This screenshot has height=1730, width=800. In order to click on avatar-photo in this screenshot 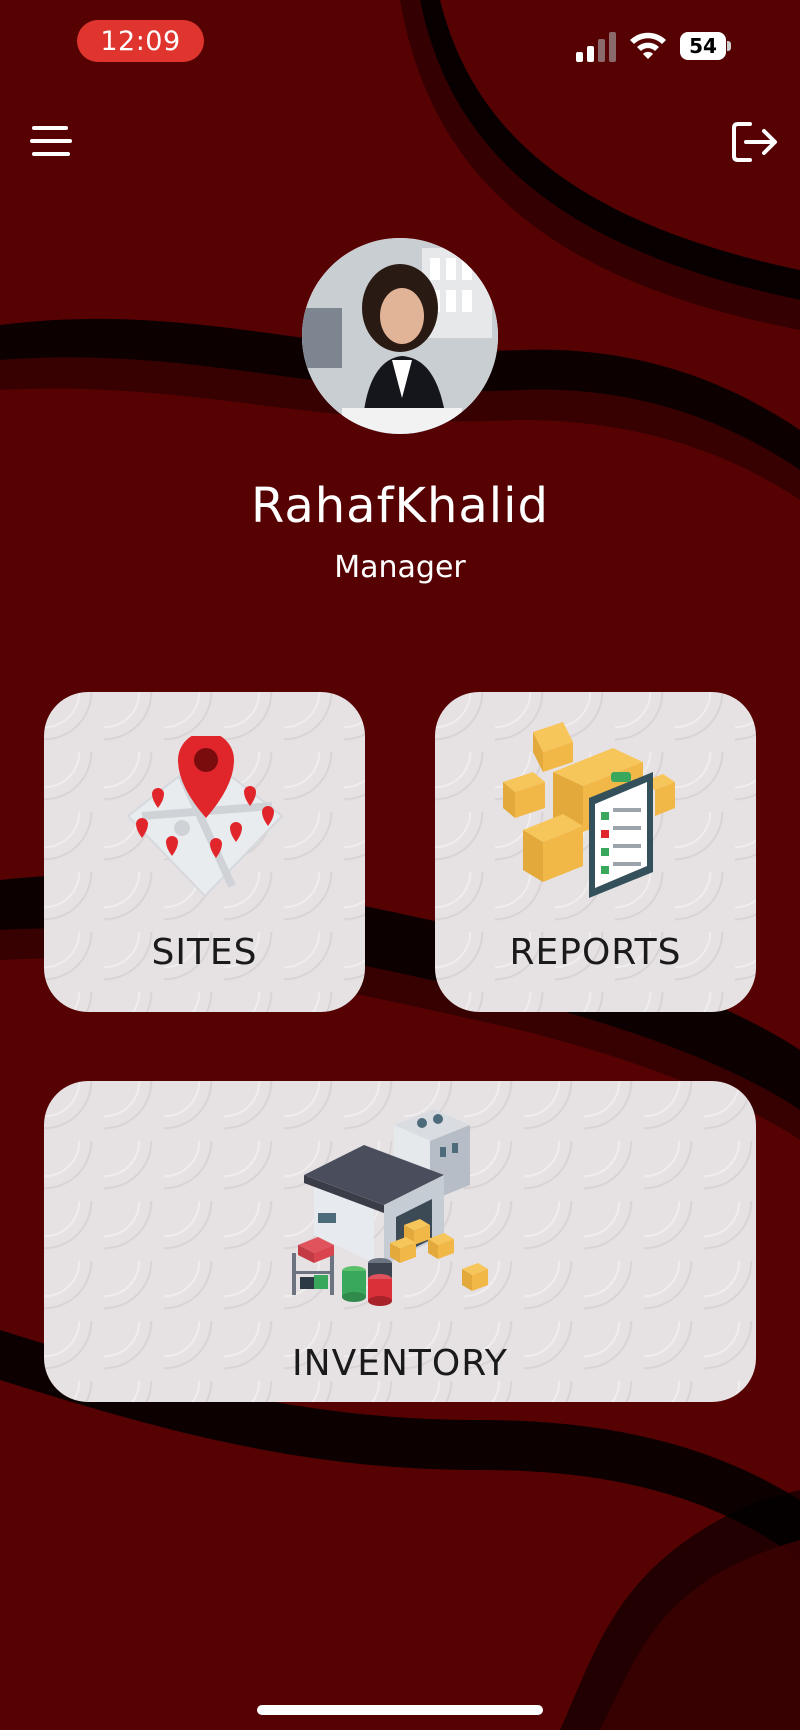, I will do `click(400, 336)`.